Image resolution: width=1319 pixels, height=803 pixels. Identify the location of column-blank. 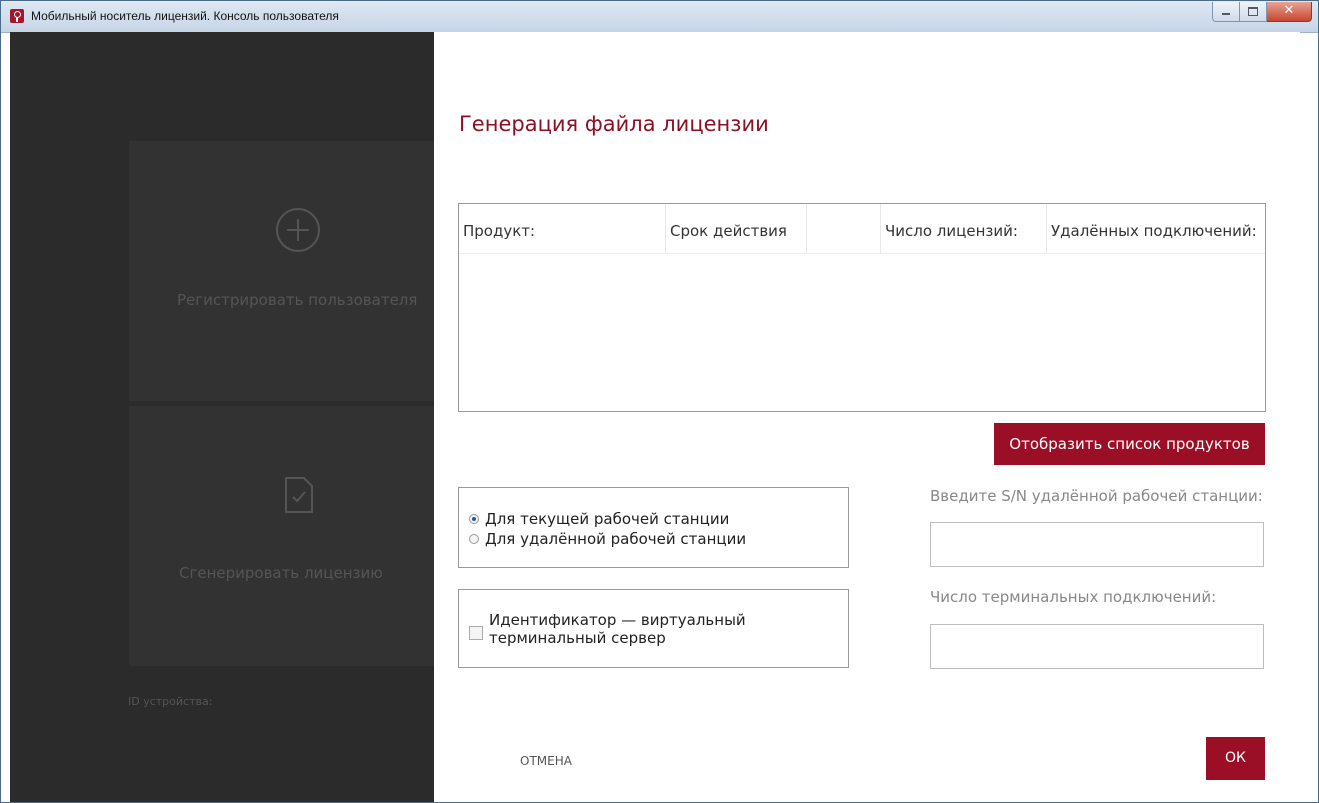
(844, 229).